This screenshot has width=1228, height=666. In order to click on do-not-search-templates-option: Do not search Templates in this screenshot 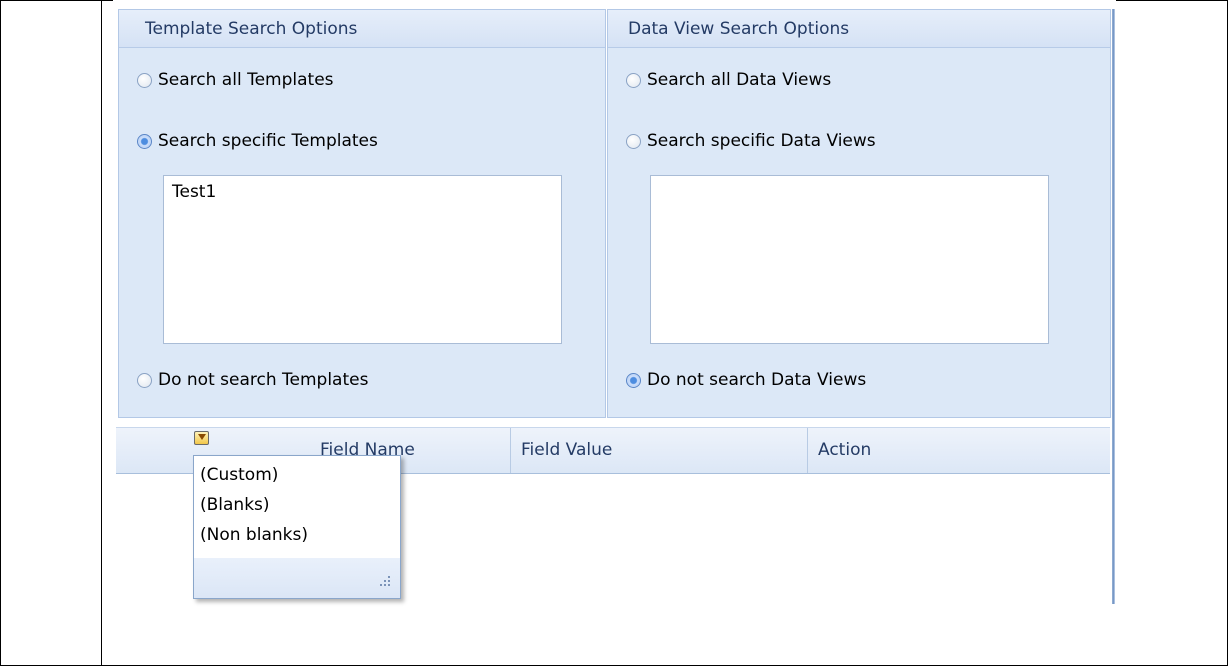, I will do `click(252, 380)`.